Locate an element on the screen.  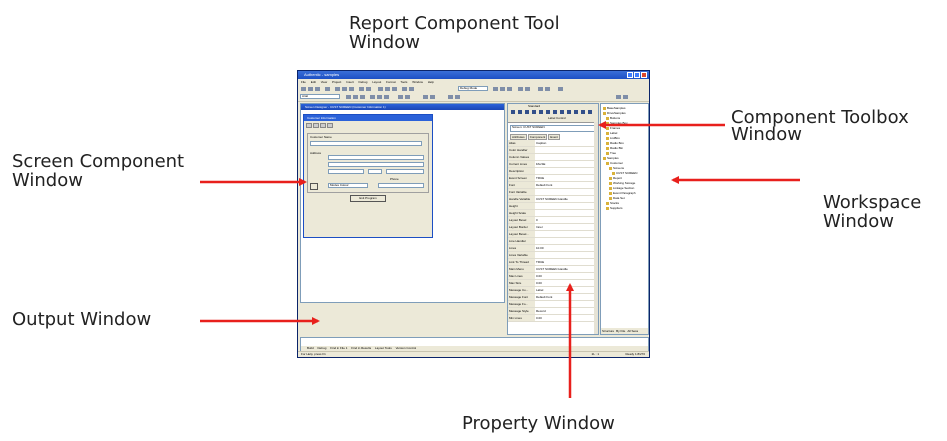
property-row: Height is located at coordinates (553, 206).